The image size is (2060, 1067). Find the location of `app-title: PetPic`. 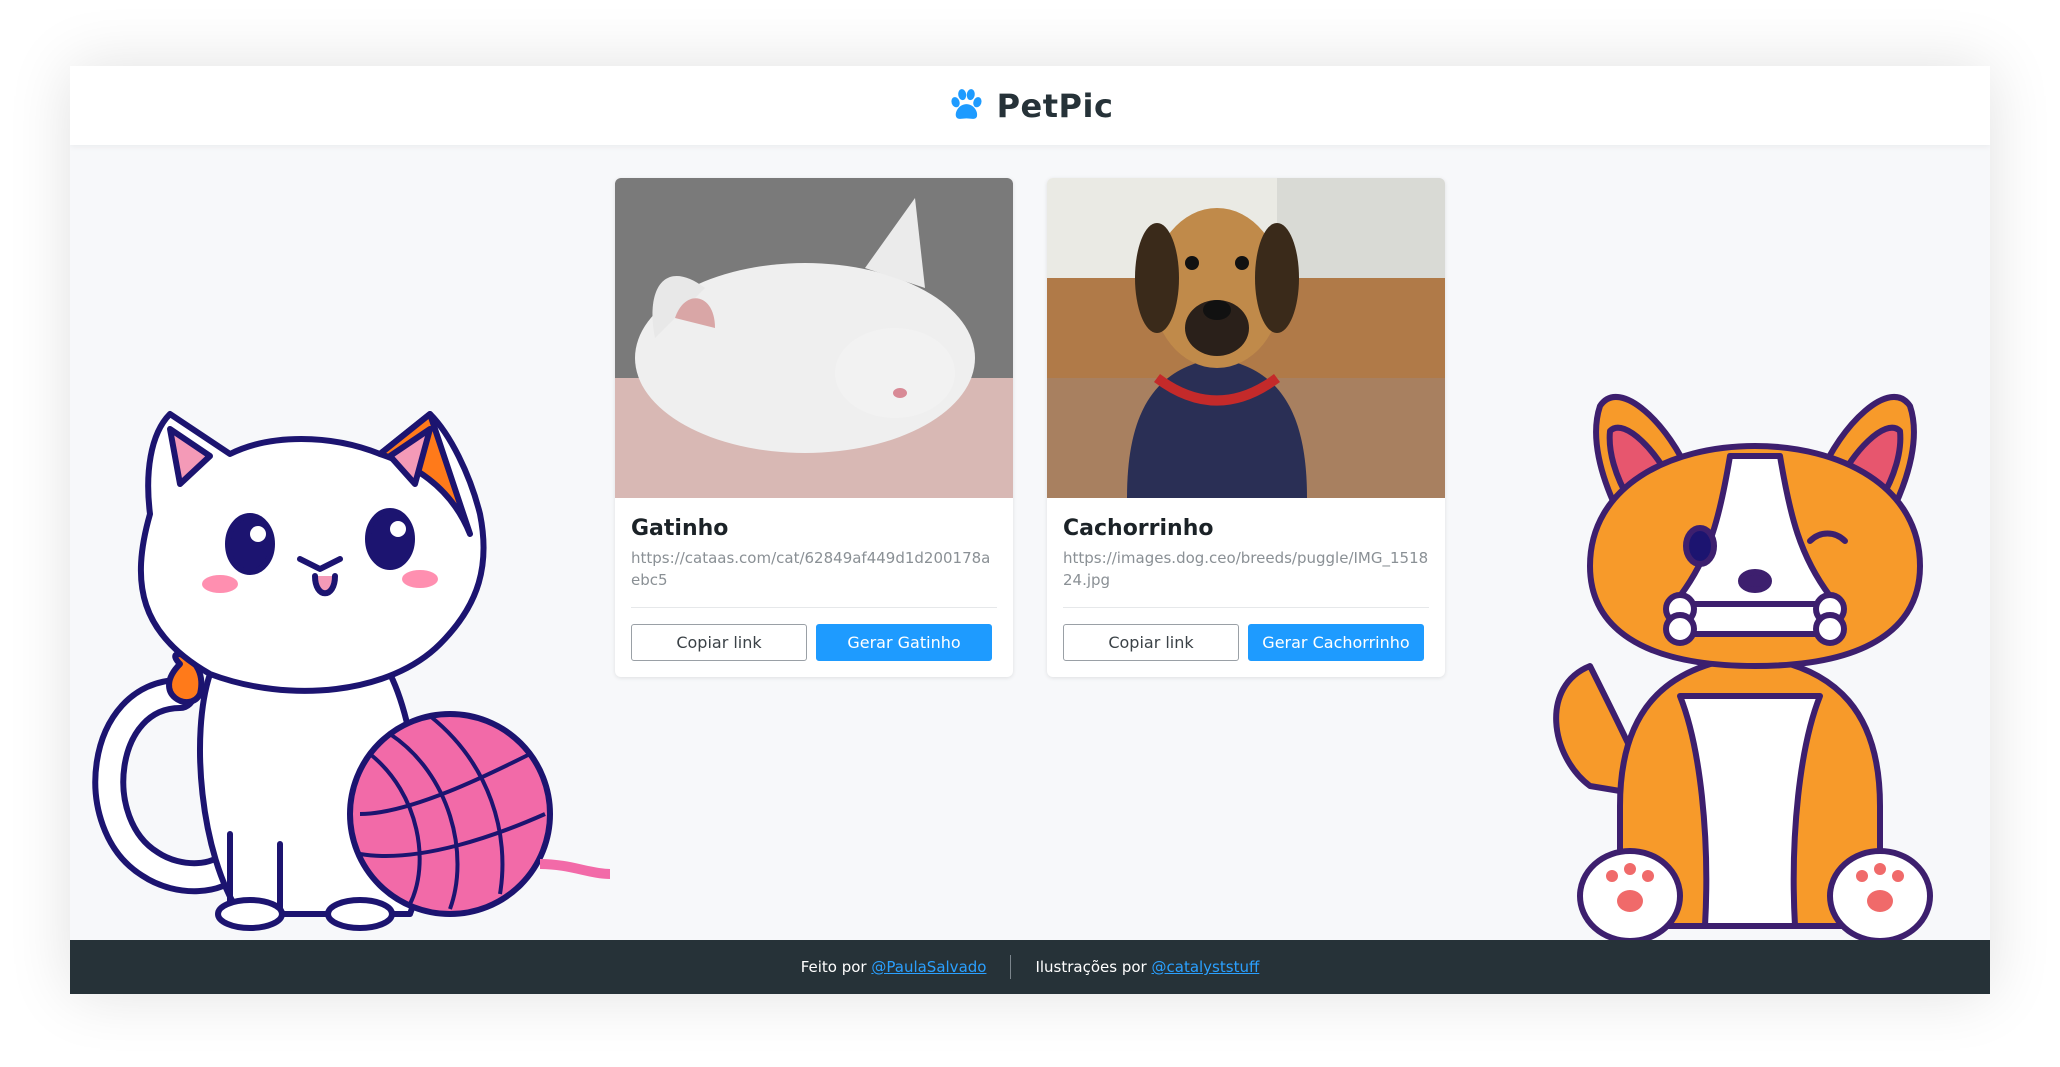

app-title: PetPic is located at coordinates (1055, 105).